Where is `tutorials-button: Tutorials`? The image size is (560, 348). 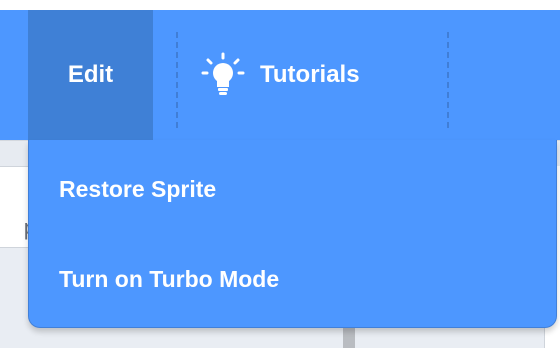 tutorials-button: Tutorials is located at coordinates (280, 75).